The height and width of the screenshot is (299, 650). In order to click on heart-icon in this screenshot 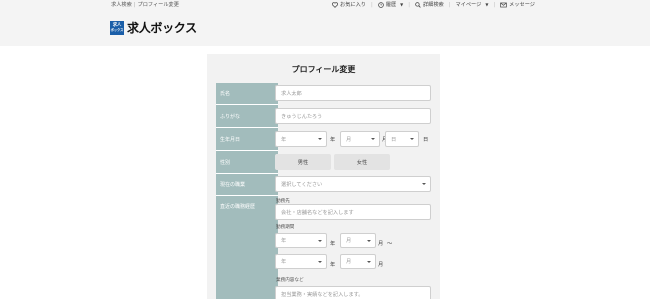, I will do `click(335, 4)`.